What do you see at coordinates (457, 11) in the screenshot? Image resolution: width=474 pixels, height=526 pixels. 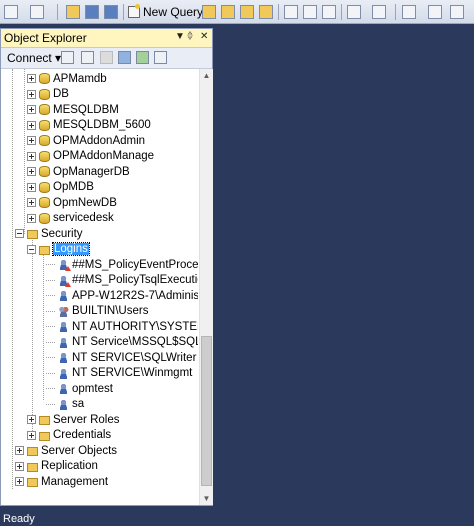 I see `properties-button` at bounding box center [457, 11].